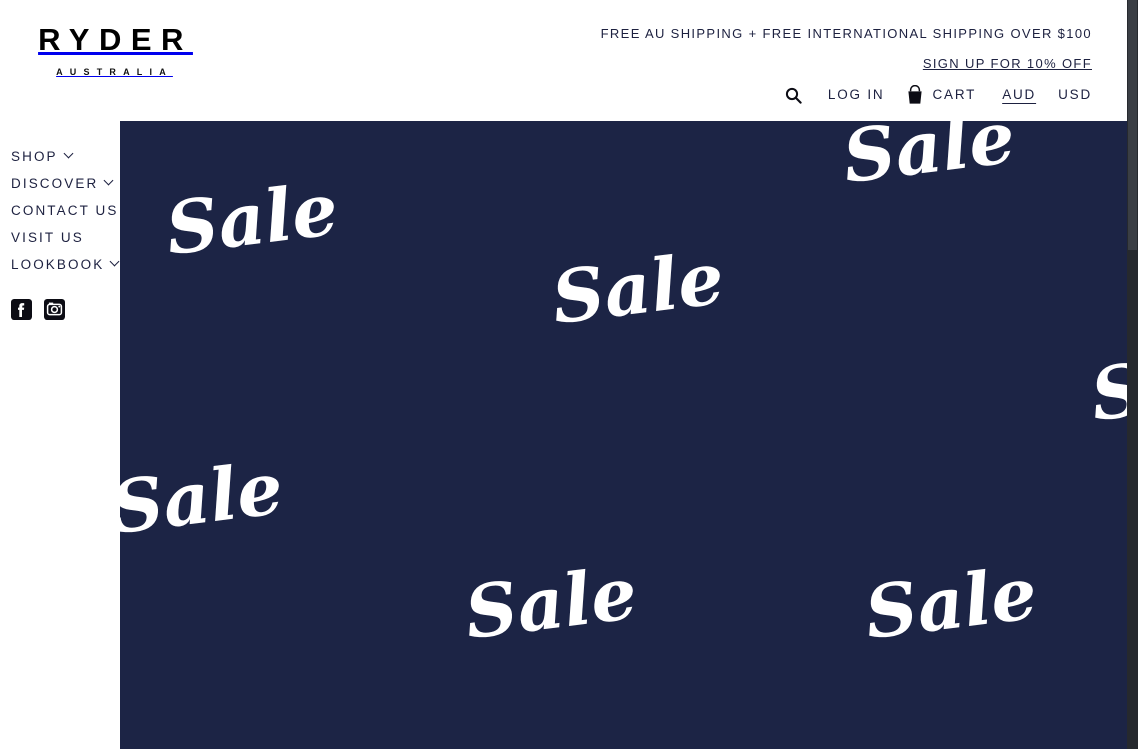  What do you see at coordinates (114, 72) in the screenshot?
I see `brand-subtitle: AUSTRALIA` at bounding box center [114, 72].